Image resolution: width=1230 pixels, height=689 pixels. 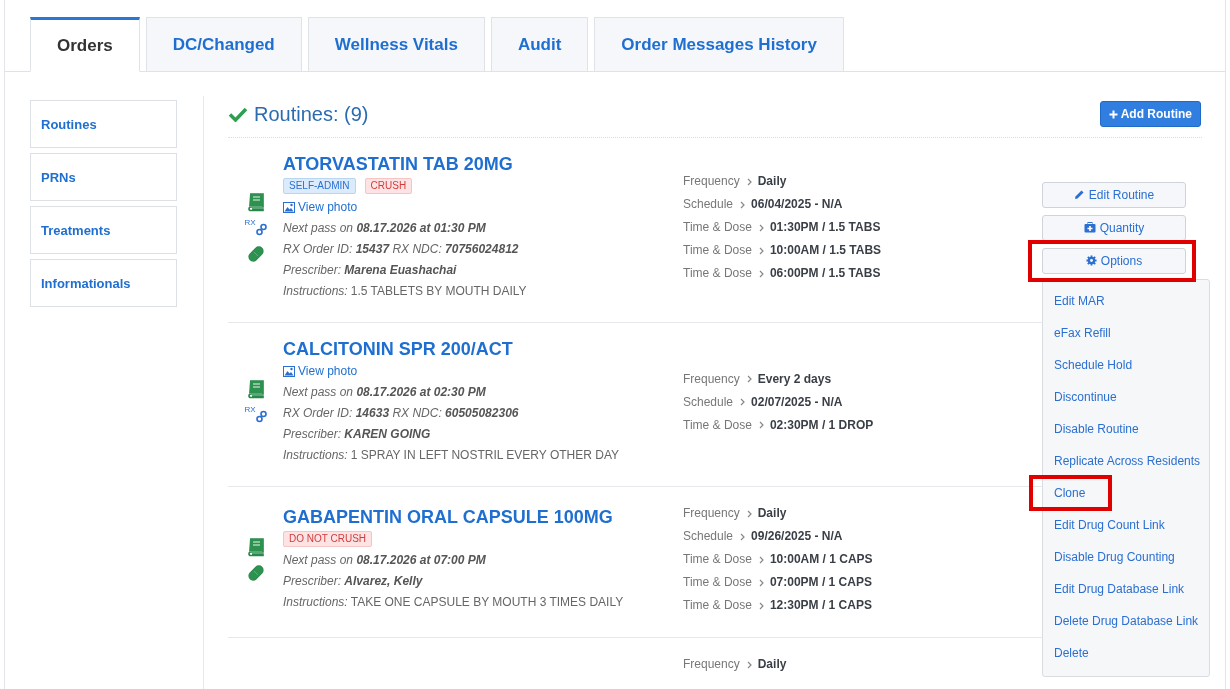 I want to click on action-button: Quantity, so click(x=1114, y=227).